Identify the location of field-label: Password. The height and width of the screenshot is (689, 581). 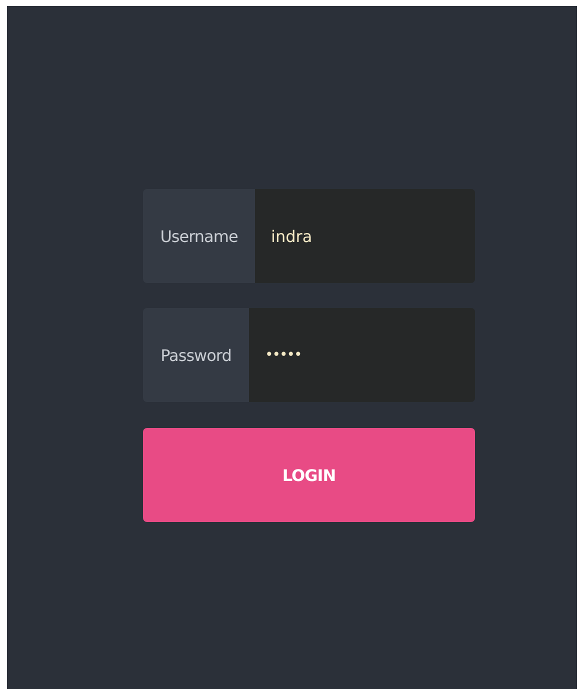
(196, 355).